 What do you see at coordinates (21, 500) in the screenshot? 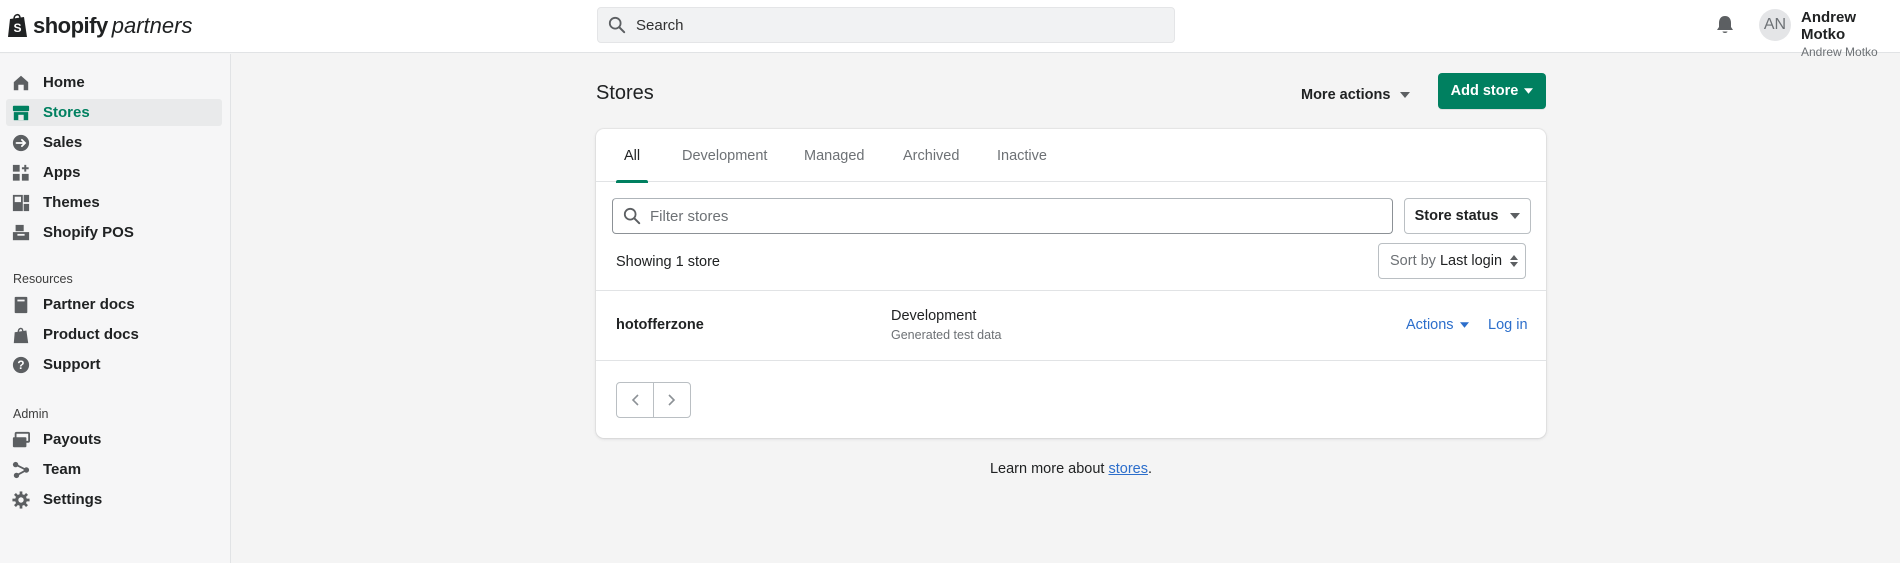
I see `settings-icon` at bounding box center [21, 500].